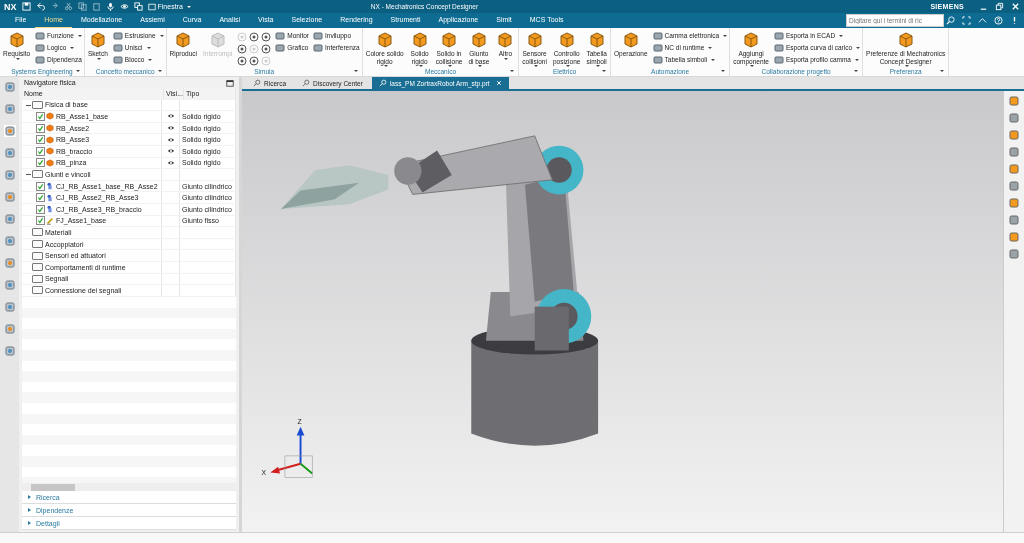  I want to click on undo-icon, so click(40, 6).